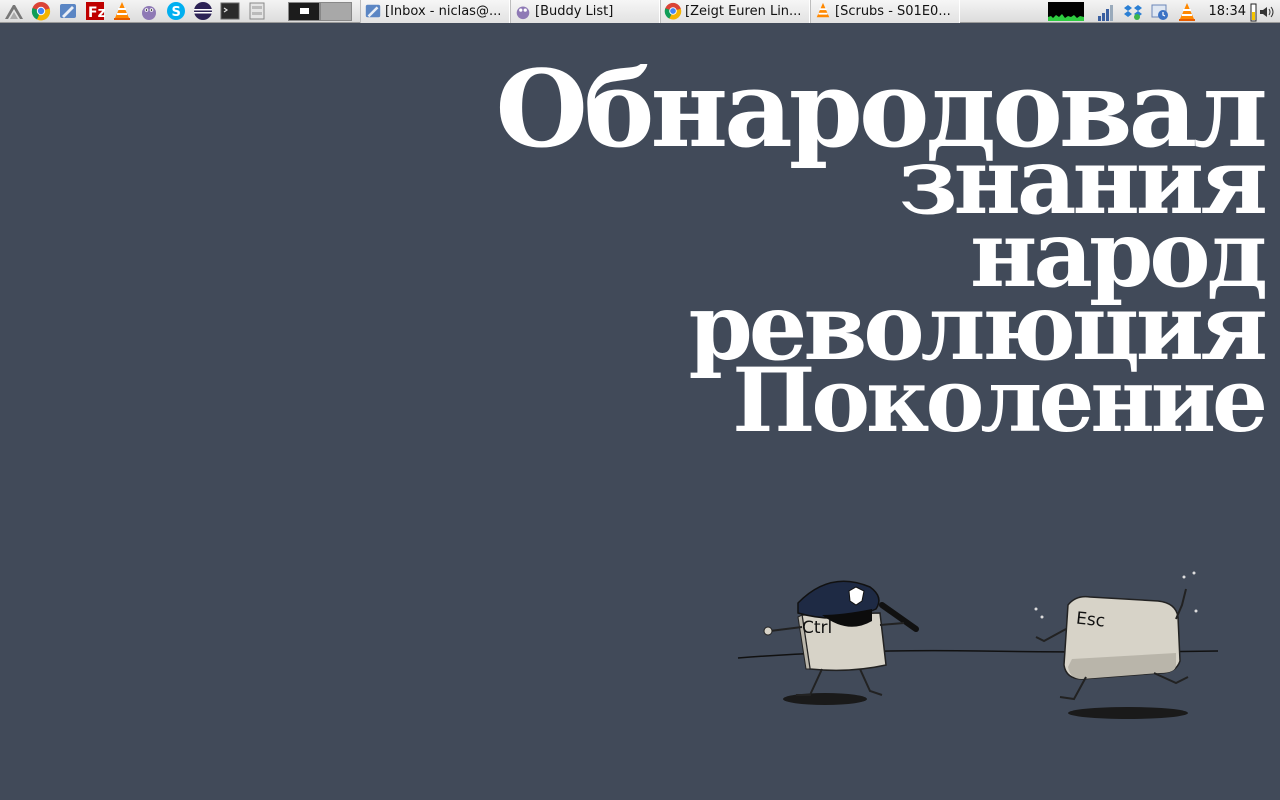  I want to click on filezilla-icon: Fz, so click(94, 11).